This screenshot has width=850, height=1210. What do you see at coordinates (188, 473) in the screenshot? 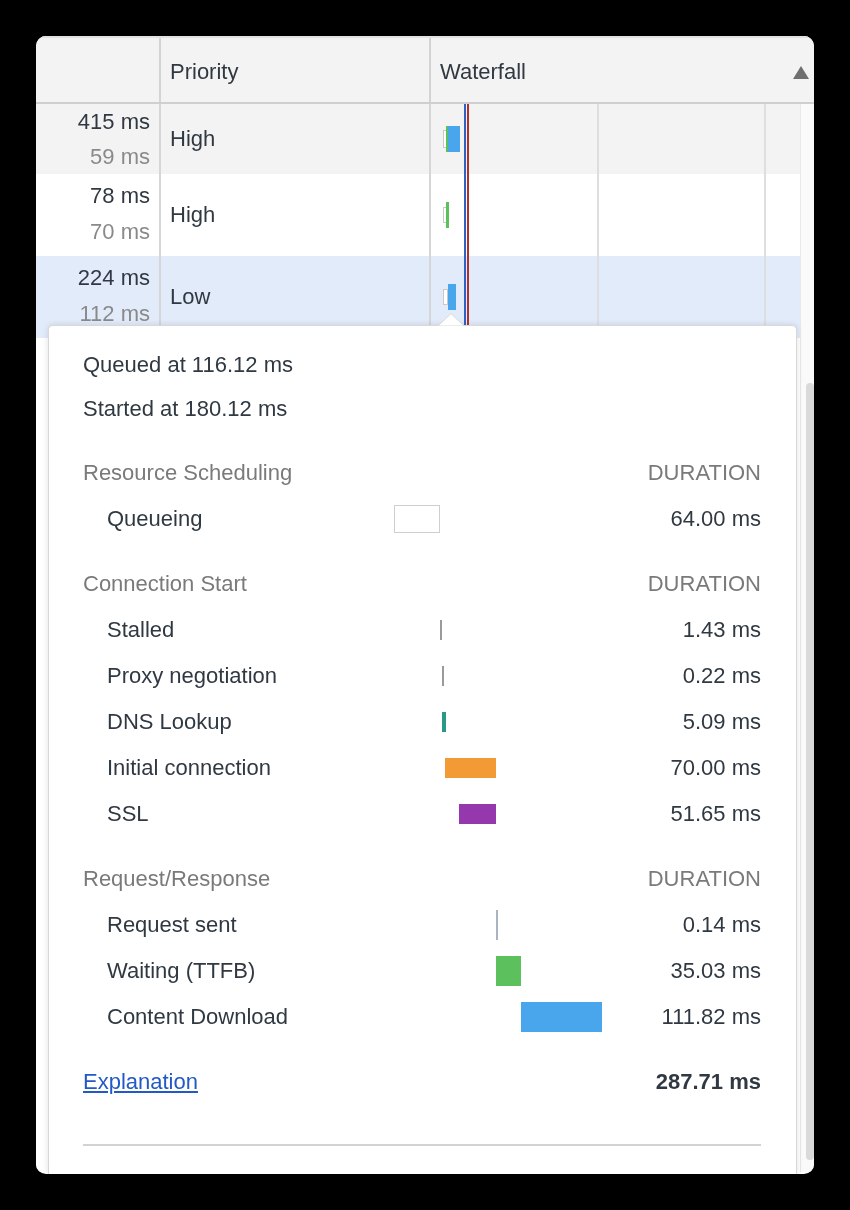
I see `section-title: Resource Scheduling` at bounding box center [188, 473].